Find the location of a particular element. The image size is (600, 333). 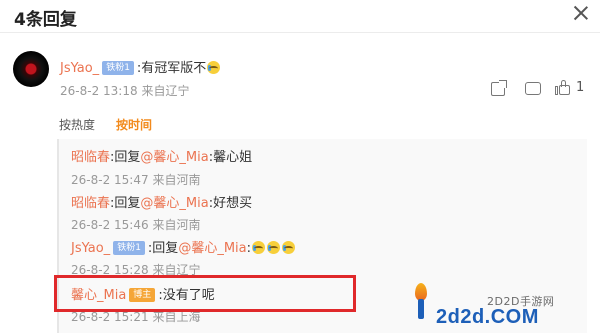

comment-time: 26-8-2 13:18 is located at coordinates (99, 91).